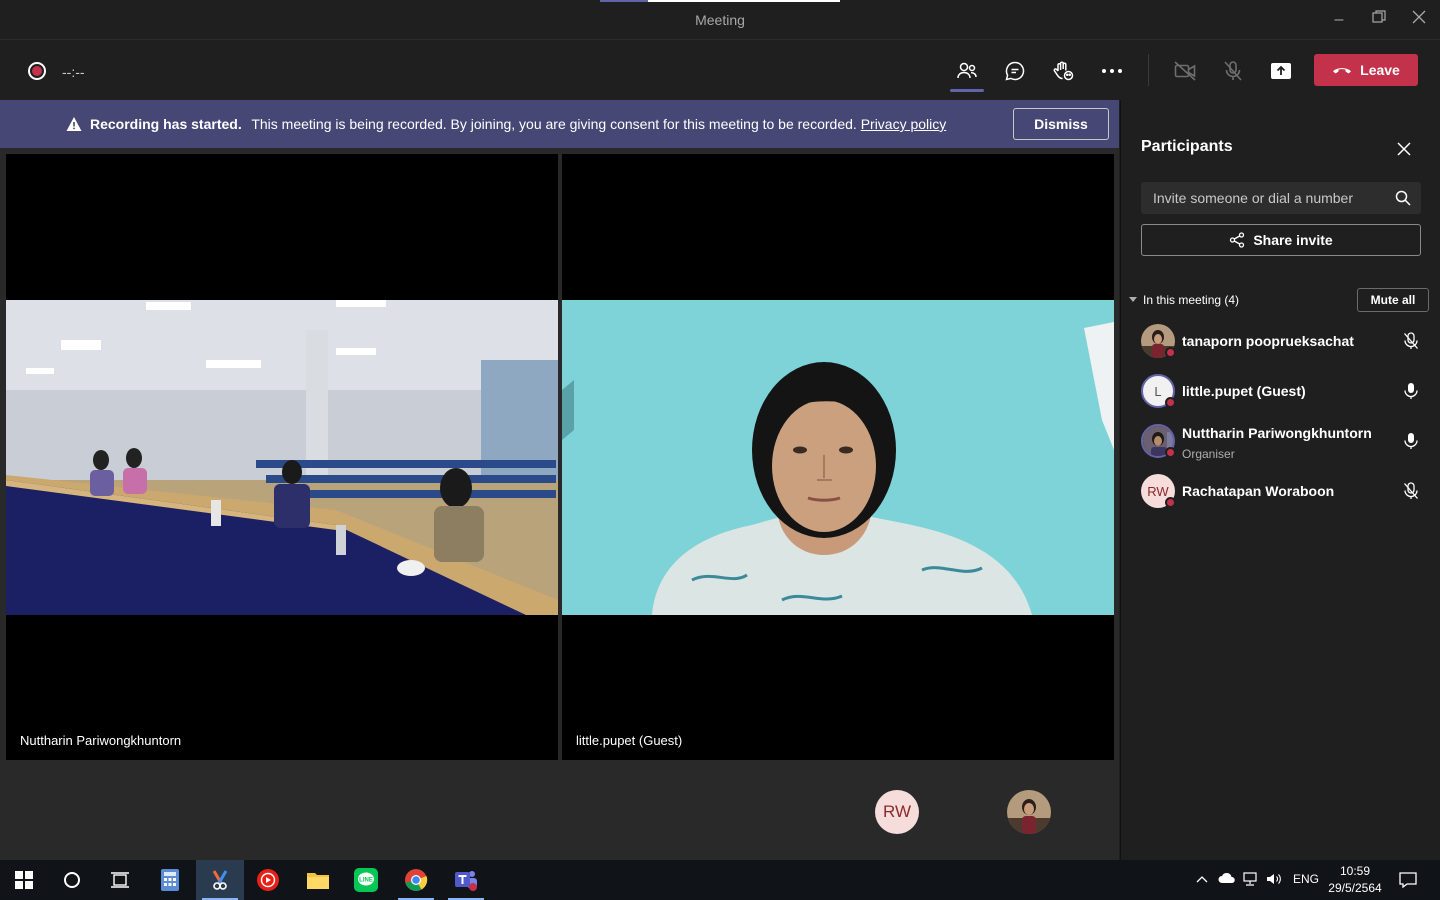  Describe the element at coordinates (1061, 124) in the screenshot. I see `dismiss-button: Dismiss` at that location.